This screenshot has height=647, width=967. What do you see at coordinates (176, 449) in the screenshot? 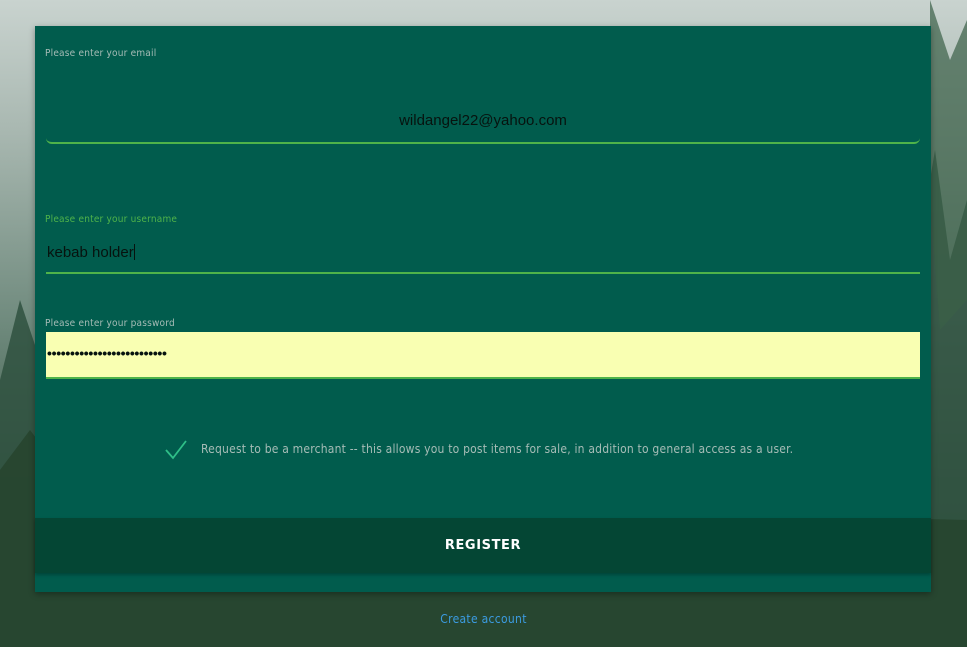
I see `checkmark-icon` at bounding box center [176, 449].